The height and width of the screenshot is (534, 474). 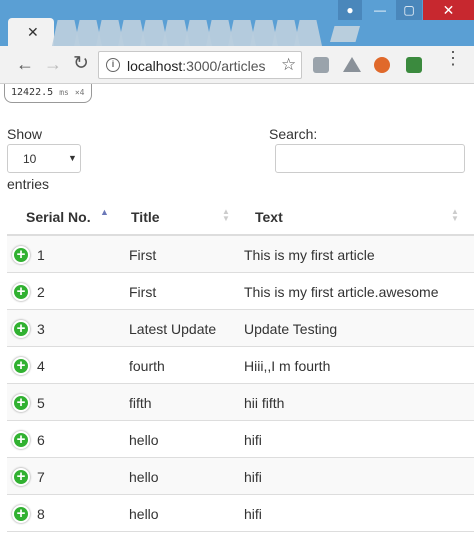 I want to click on cell-serial: 5, so click(x=41, y=403).